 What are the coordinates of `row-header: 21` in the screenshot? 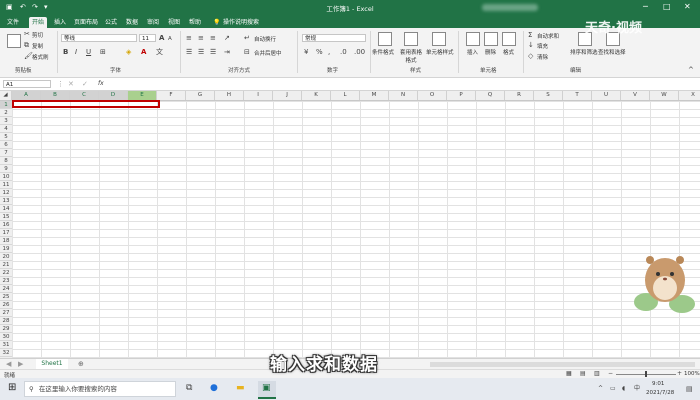 It's located at (6, 265).